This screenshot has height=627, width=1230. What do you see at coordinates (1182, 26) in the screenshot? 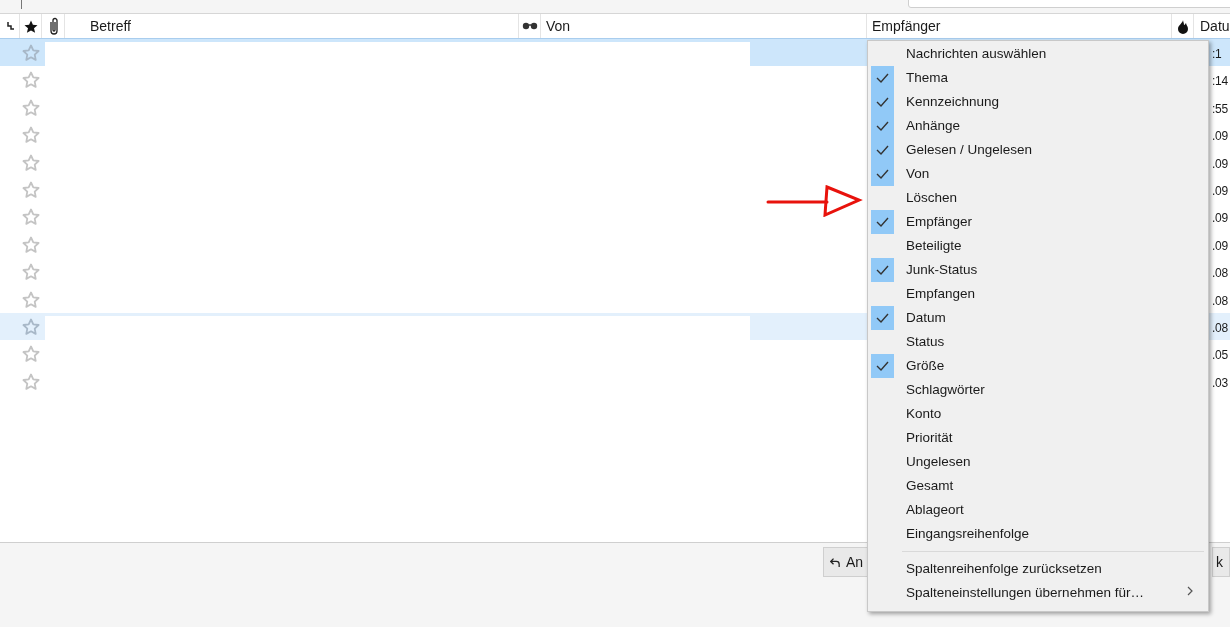
I see `flame-icon` at bounding box center [1182, 26].